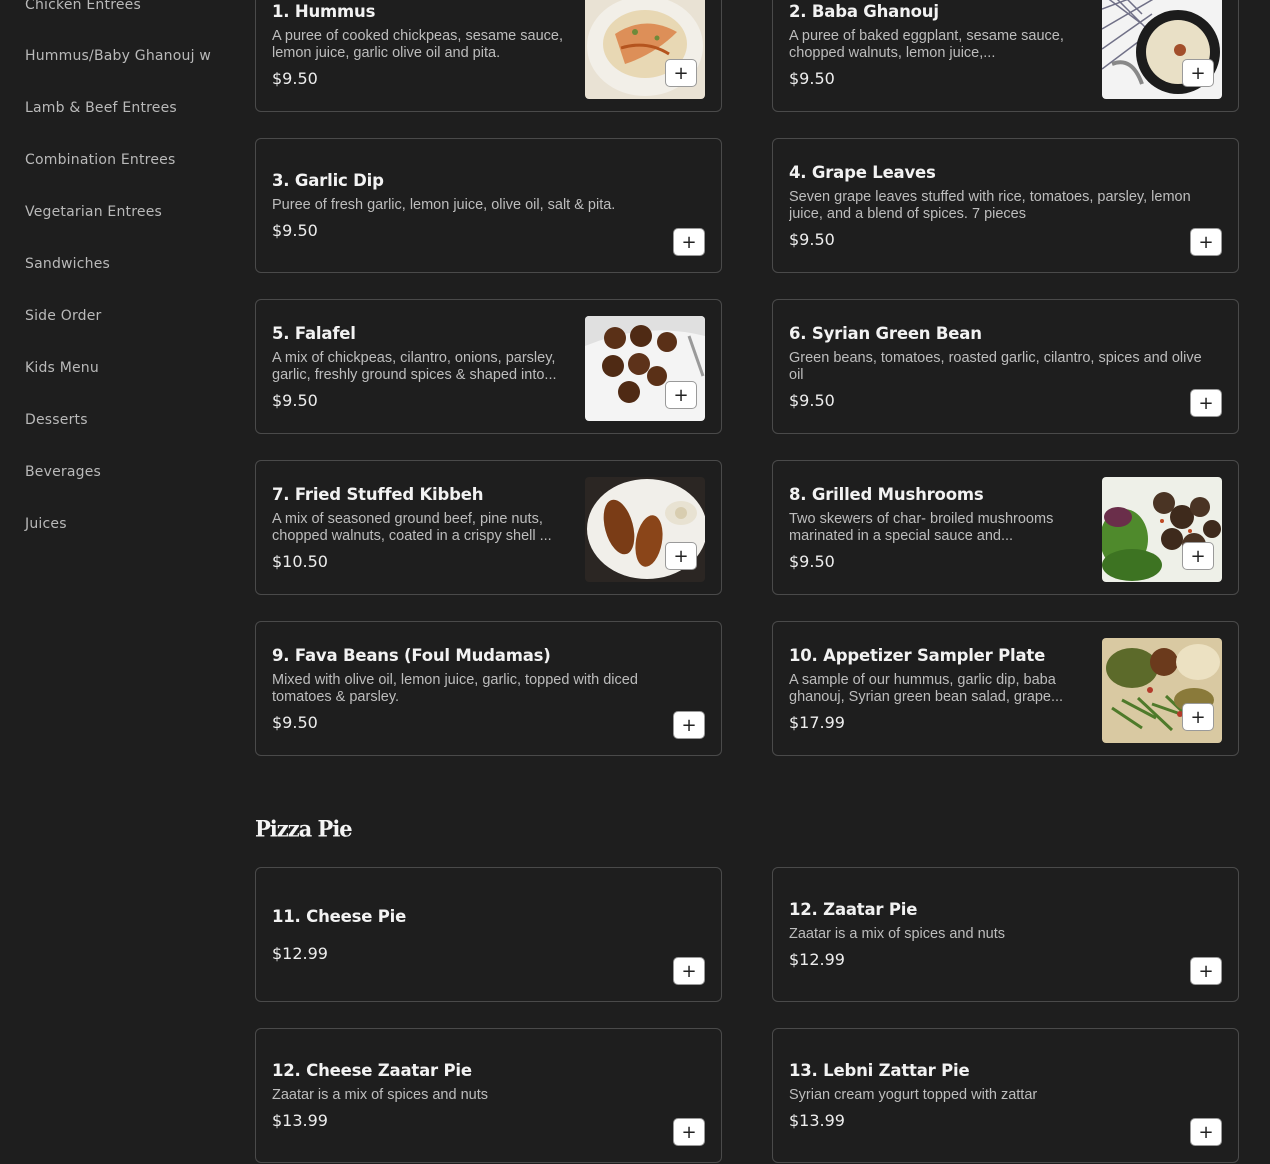 Image resolution: width=1270 pixels, height=1164 pixels. Describe the element at coordinates (886, 494) in the screenshot. I see `menu-item-name: 8. Grilled Mushrooms` at that location.